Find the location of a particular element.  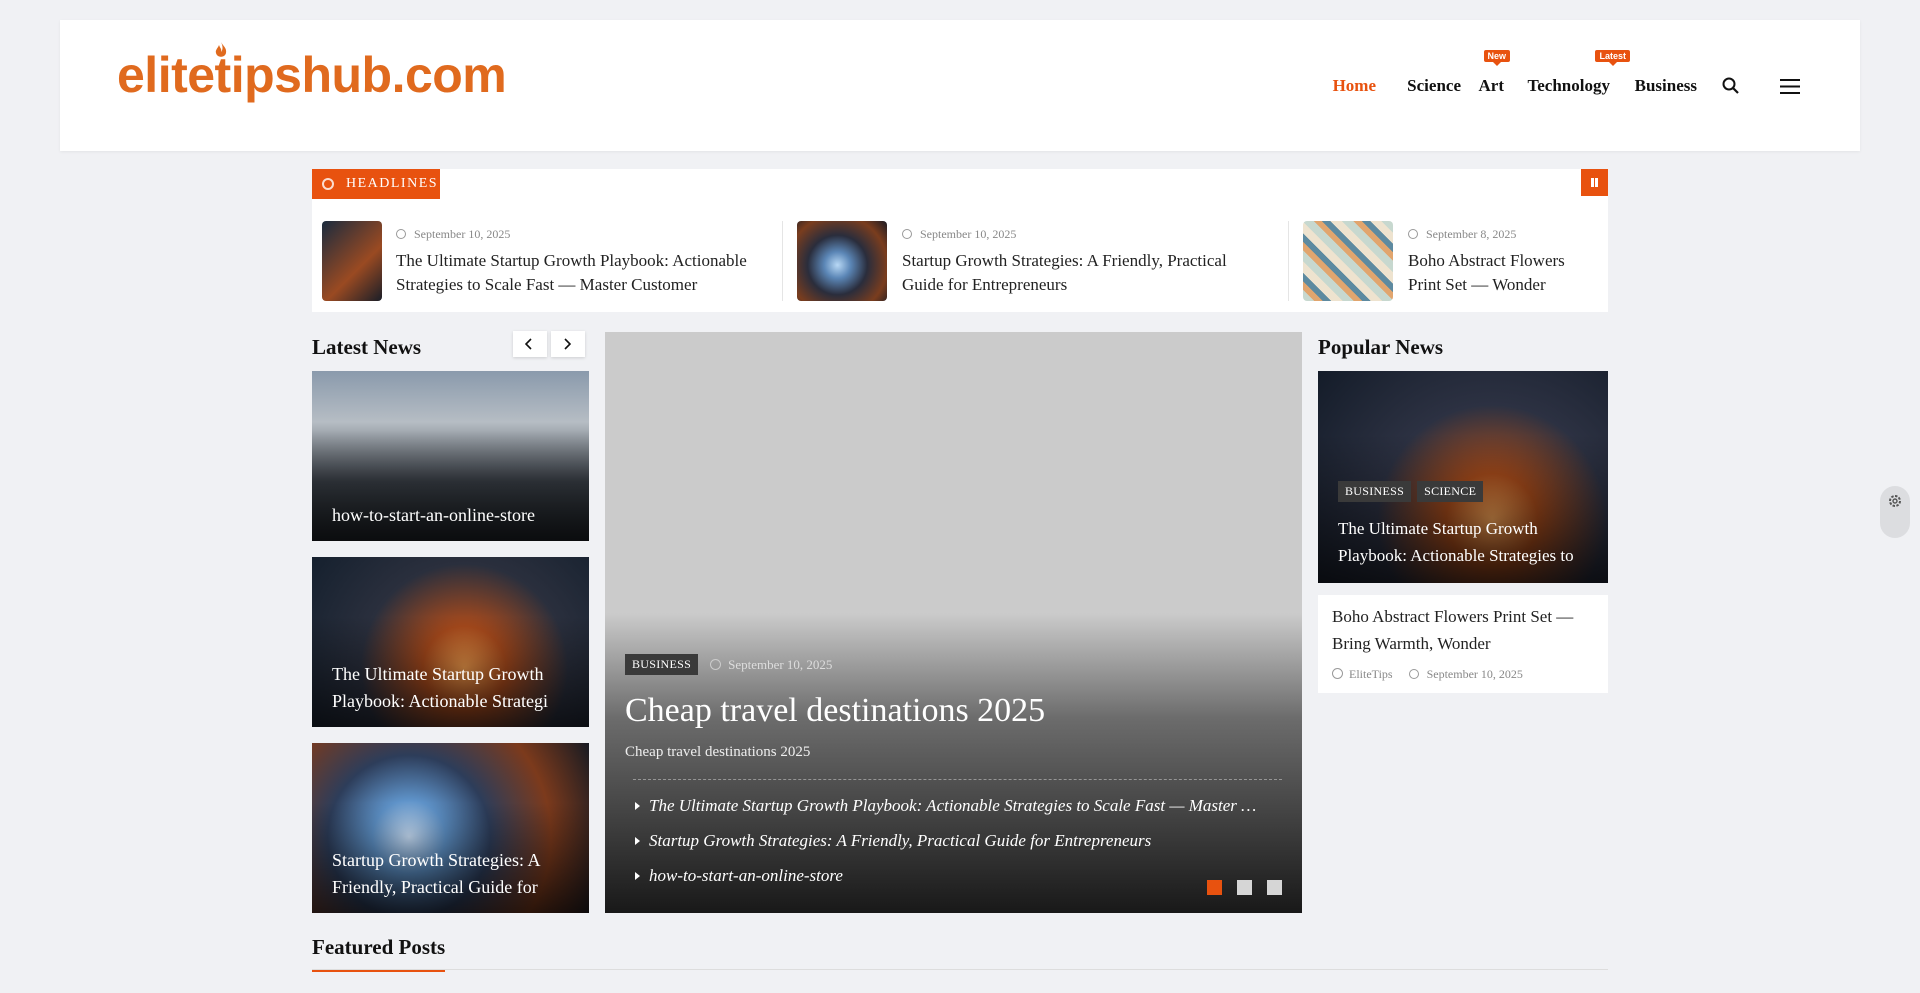

prev-button is located at coordinates (530, 344).